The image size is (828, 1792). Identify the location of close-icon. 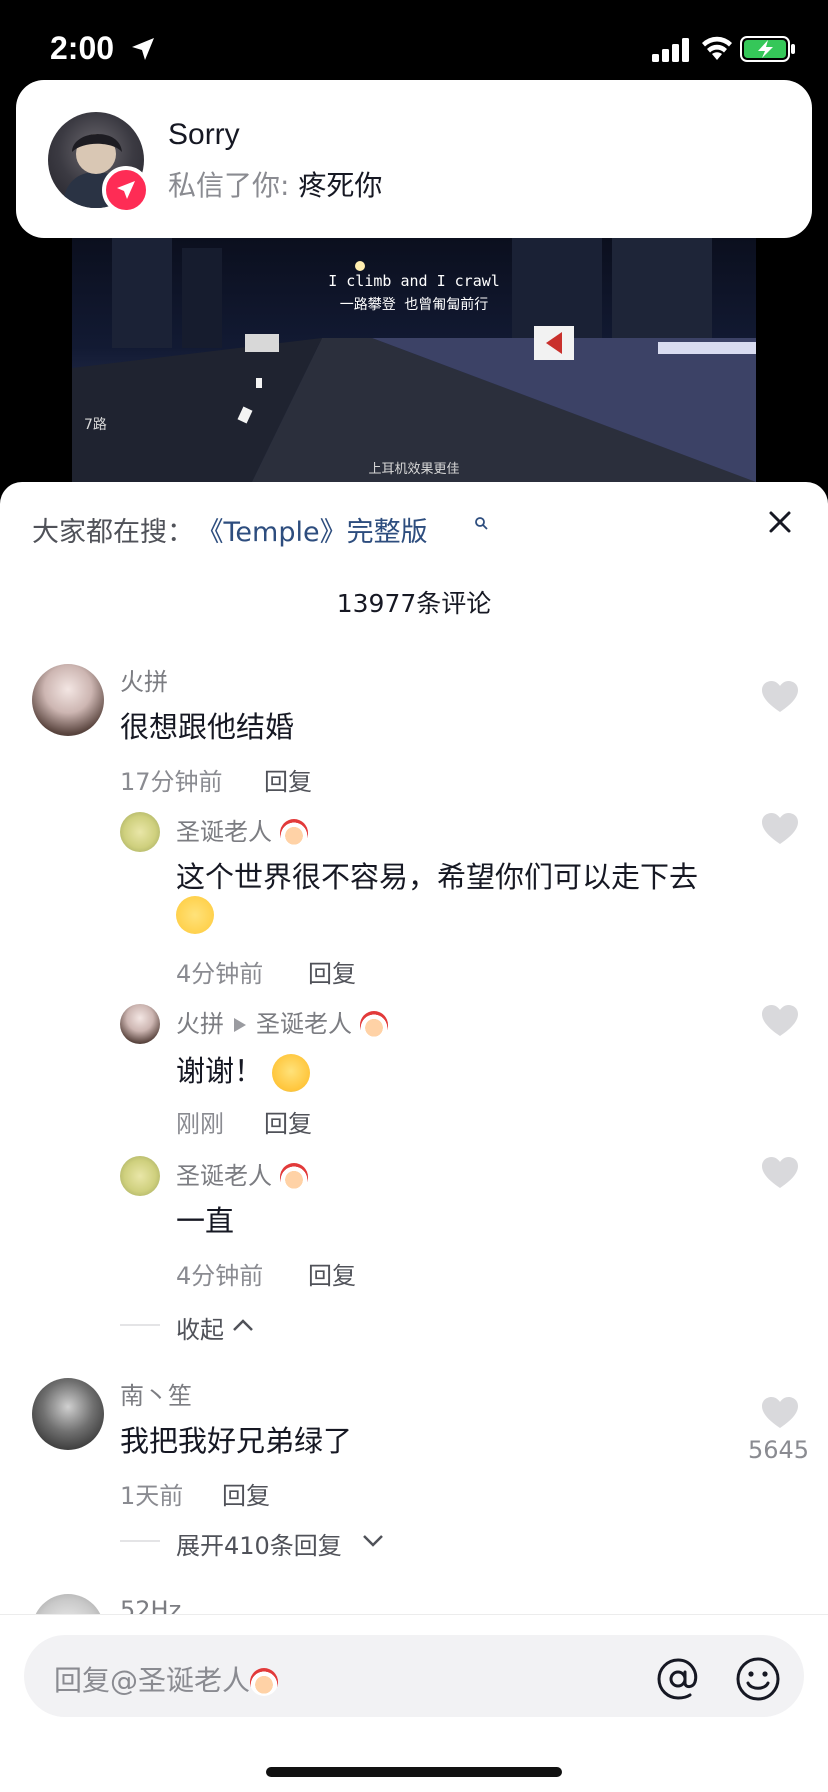
(780, 522).